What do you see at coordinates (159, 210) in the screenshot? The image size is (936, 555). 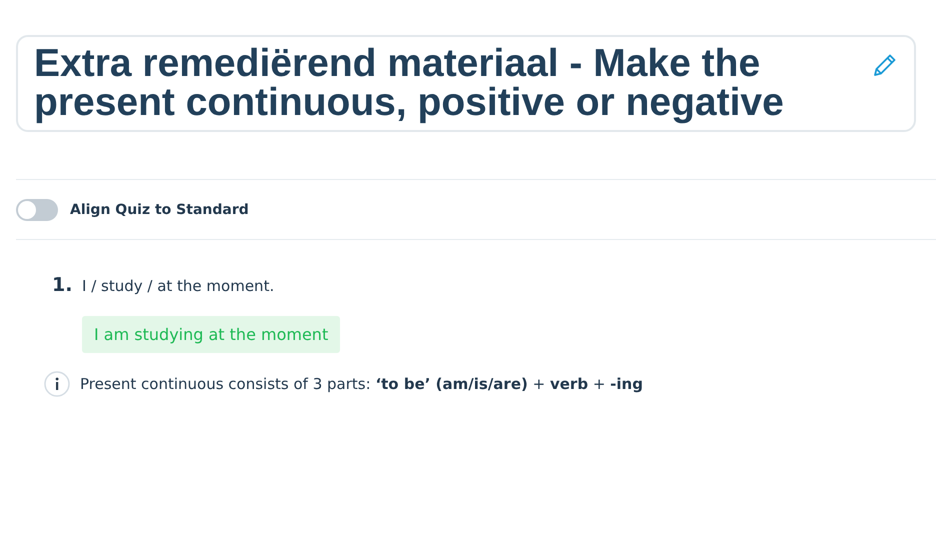 I see `toggle-label: Align Quiz to Standard` at bounding box center [159, 210].